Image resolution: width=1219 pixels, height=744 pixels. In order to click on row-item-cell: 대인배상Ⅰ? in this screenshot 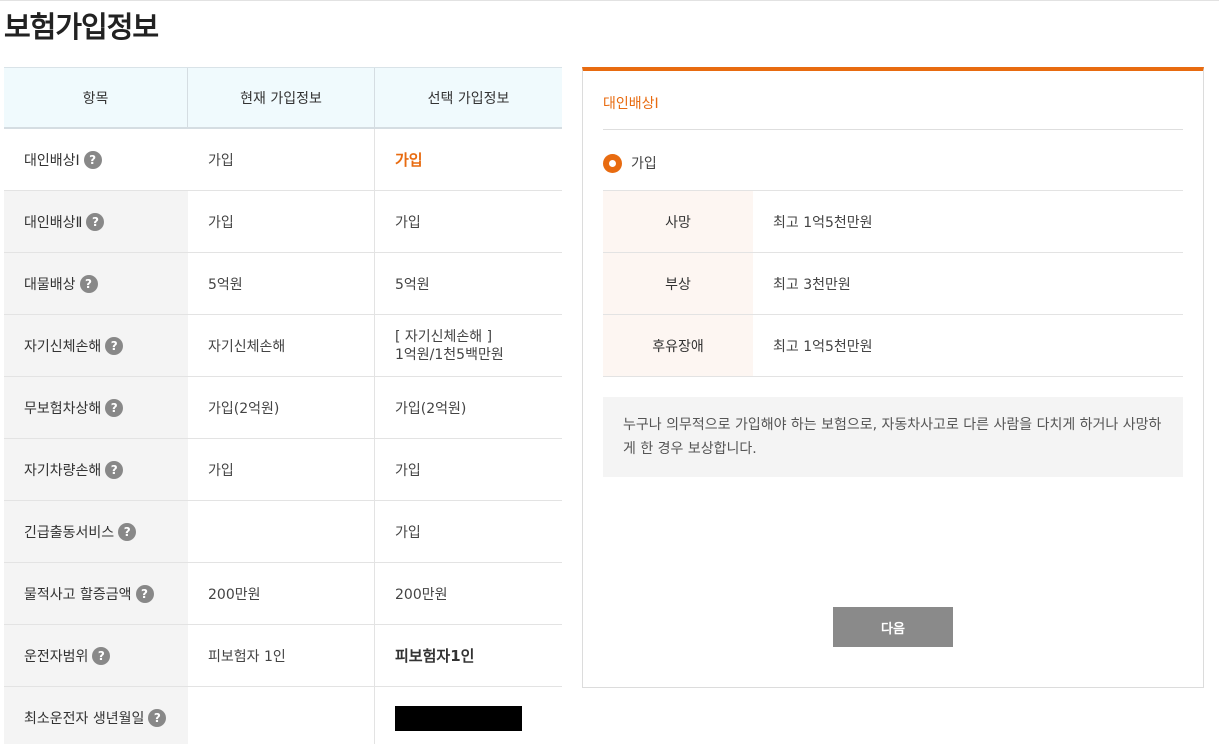, I will do `click(96, 159)`.